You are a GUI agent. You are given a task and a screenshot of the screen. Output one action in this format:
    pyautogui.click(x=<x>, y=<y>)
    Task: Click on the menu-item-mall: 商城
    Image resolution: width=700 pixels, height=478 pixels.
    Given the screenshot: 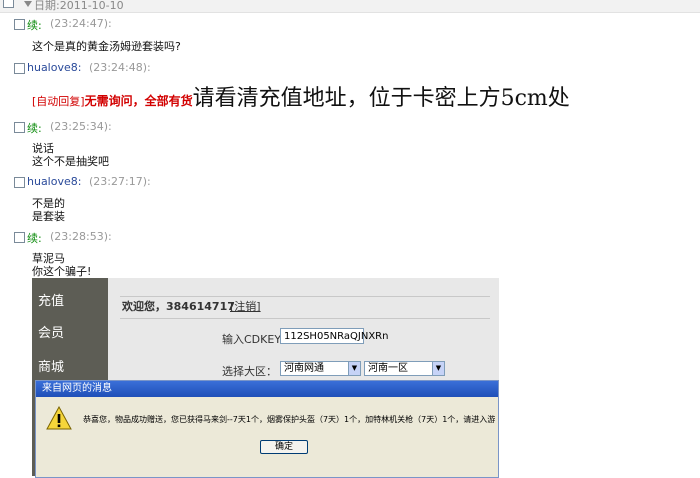 What is the action you would take?
    pyautogui.click(x=51, y=367)
    